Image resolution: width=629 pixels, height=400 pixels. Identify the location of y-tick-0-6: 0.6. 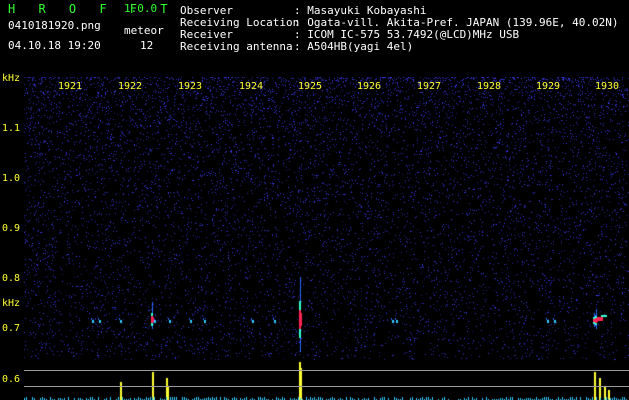
(11, 379).